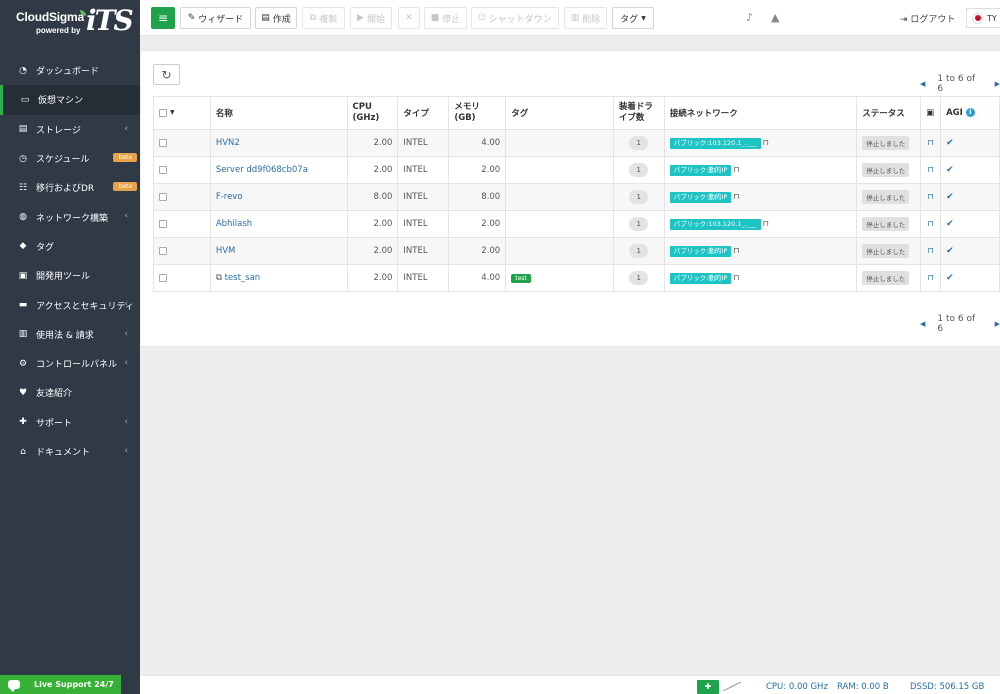 The width and height of the screenshot is (1000, 694). What do you see at coordinates (749, 17) in the screenshot?
I see `bell-icon: ♪` at bounding box center [749, 17].